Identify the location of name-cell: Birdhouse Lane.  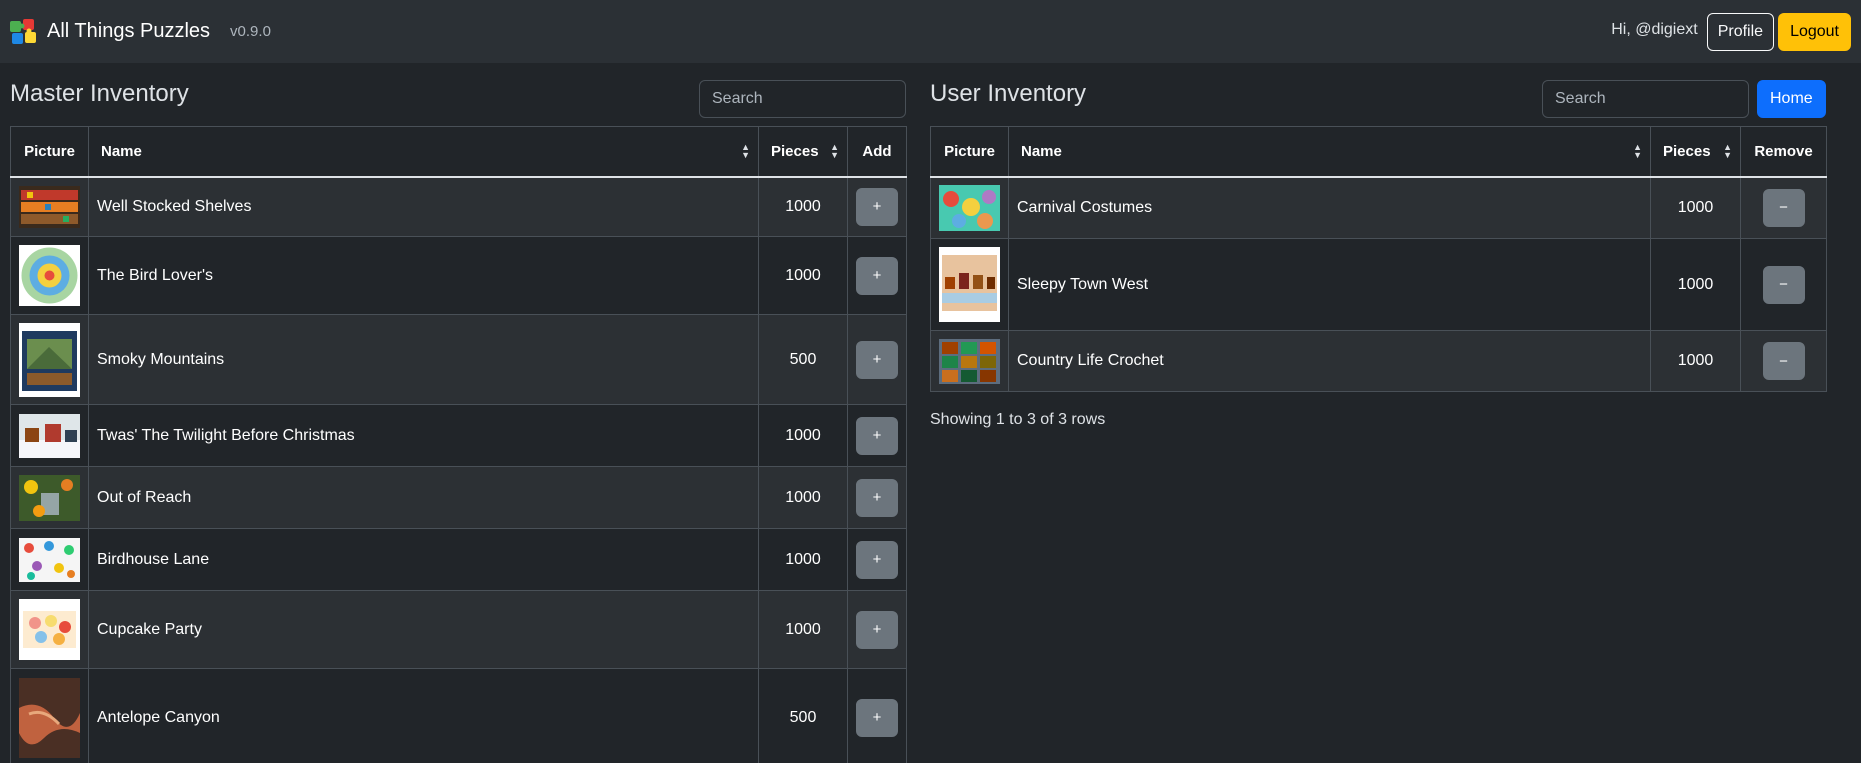
(423, 559).